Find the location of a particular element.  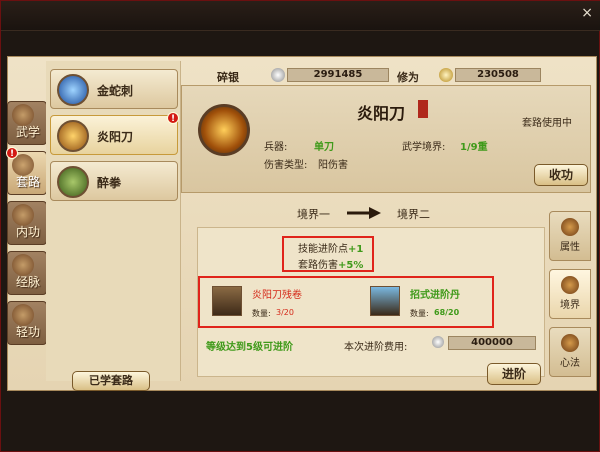

scroll-item-icon is located at coordinates (227, 301).